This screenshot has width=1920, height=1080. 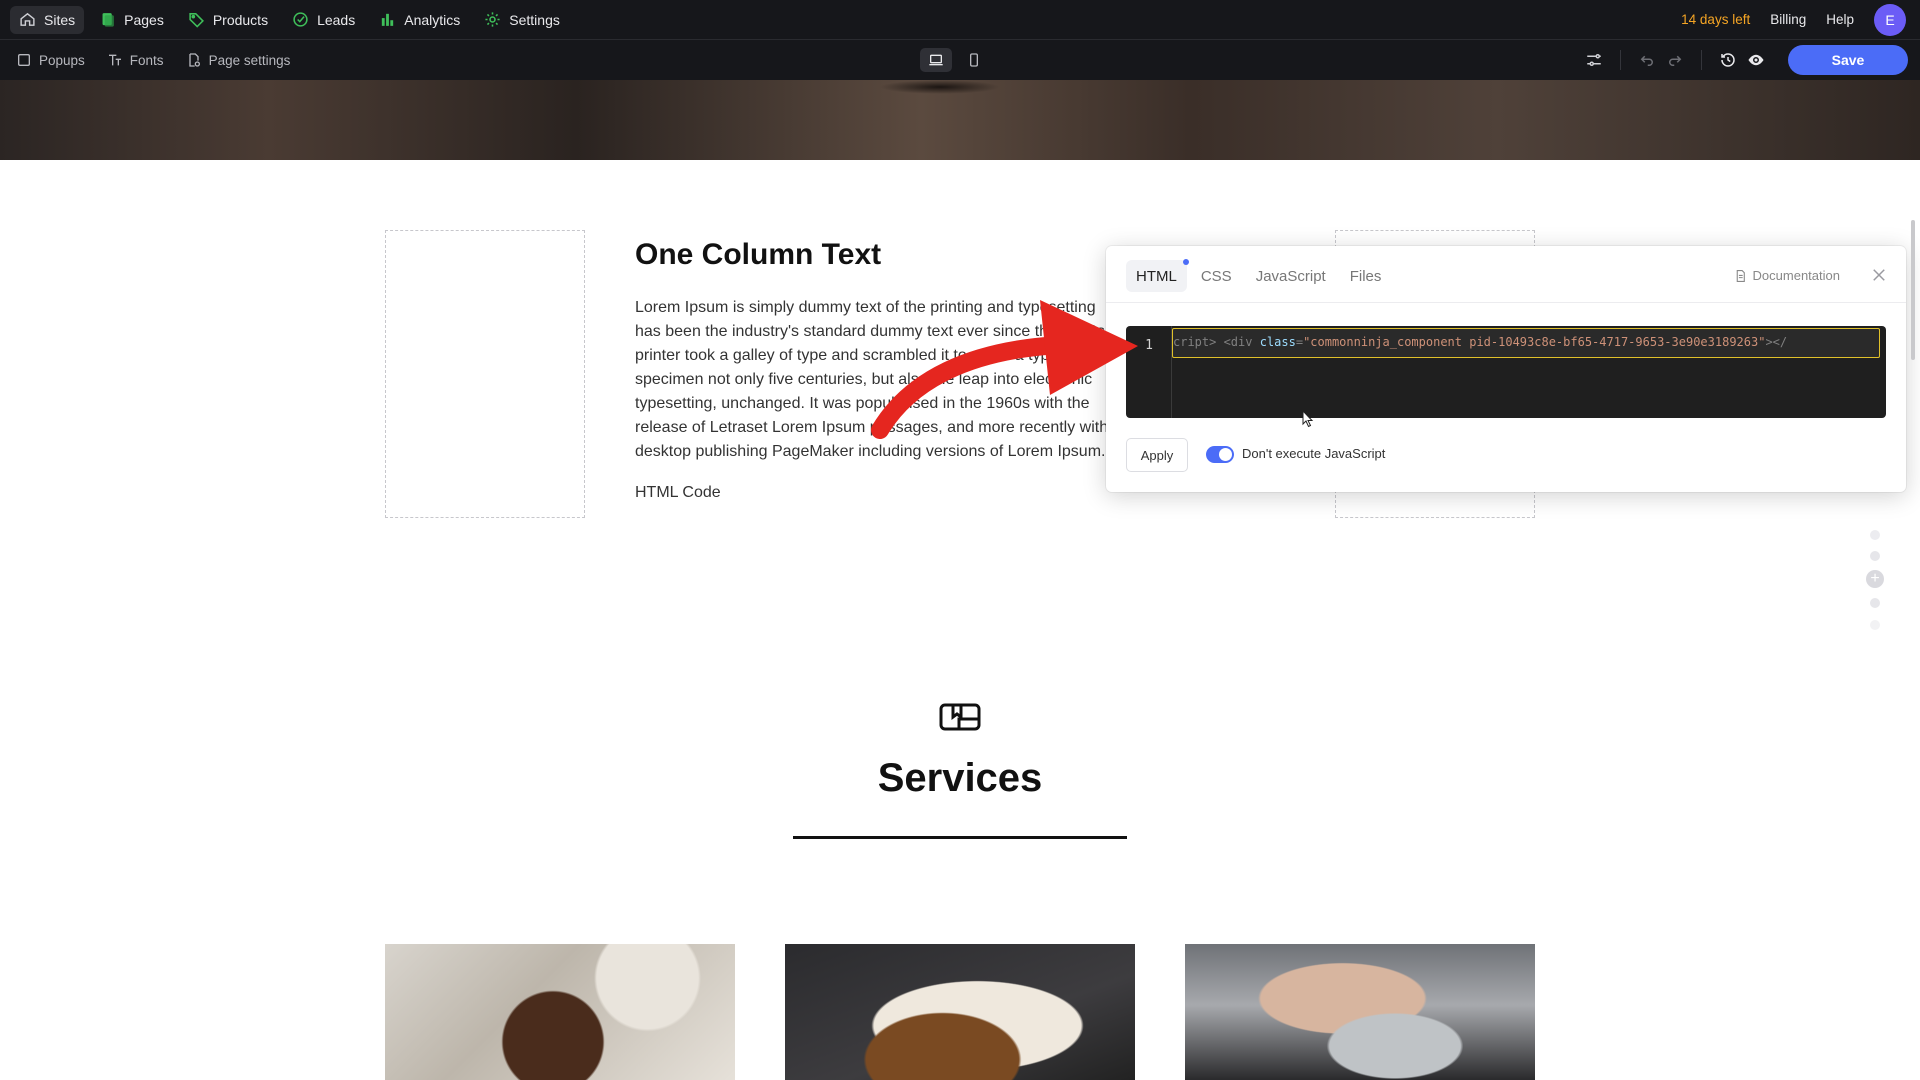 I want to click on mobile-icon, so click(x=974, y=60).